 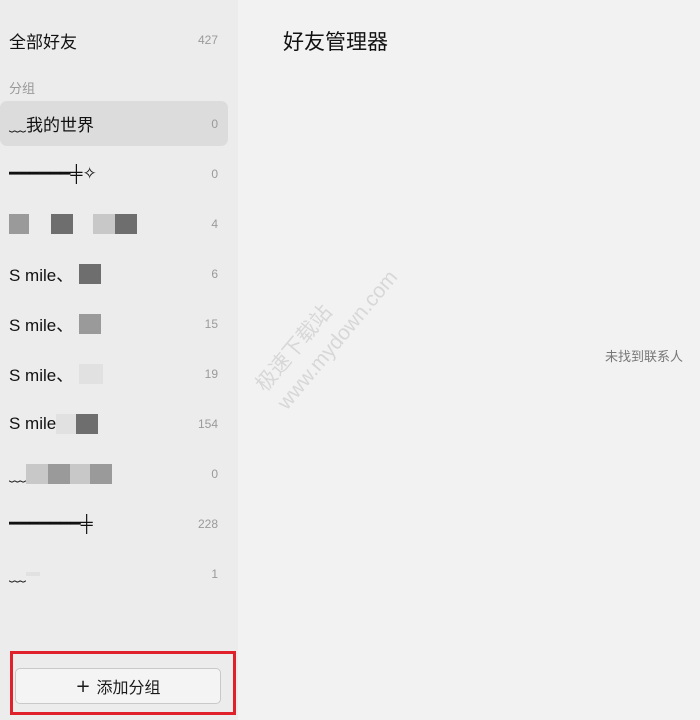 I want to click on page-title: 好友管理器, so click(x=335, y=42).